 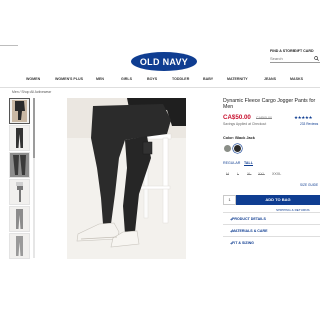 I want to click on fit-tall-tab: TALL, so click(x=248, y=163).